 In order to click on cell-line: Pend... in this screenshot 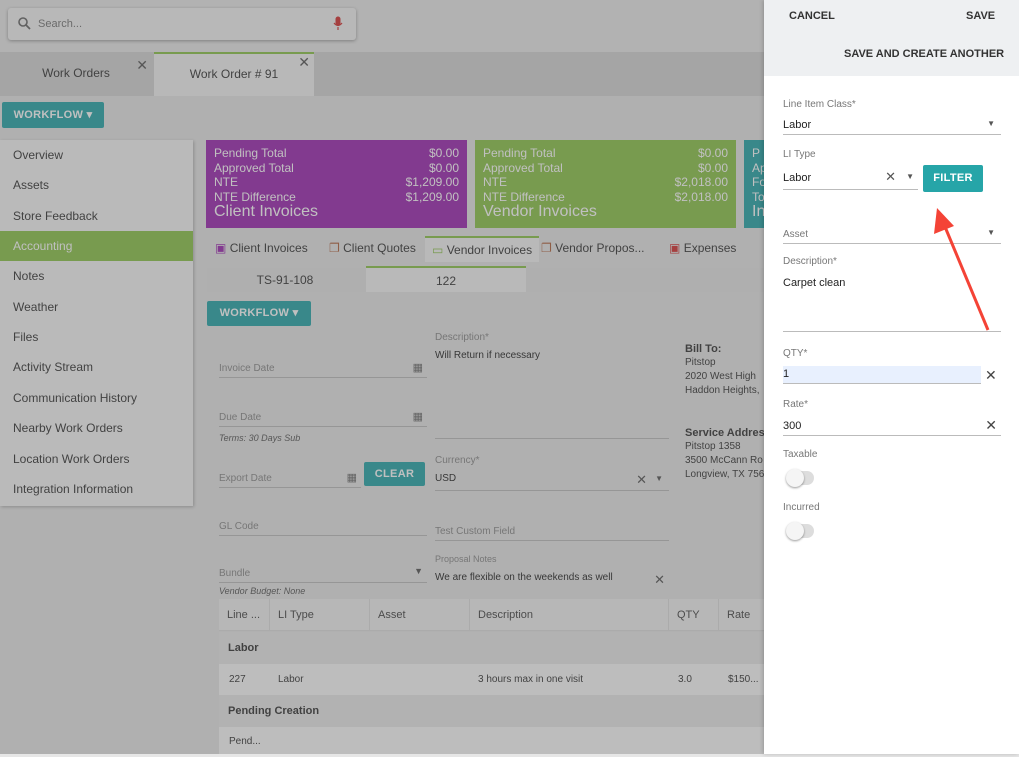, I will do `click(245, 741)`.